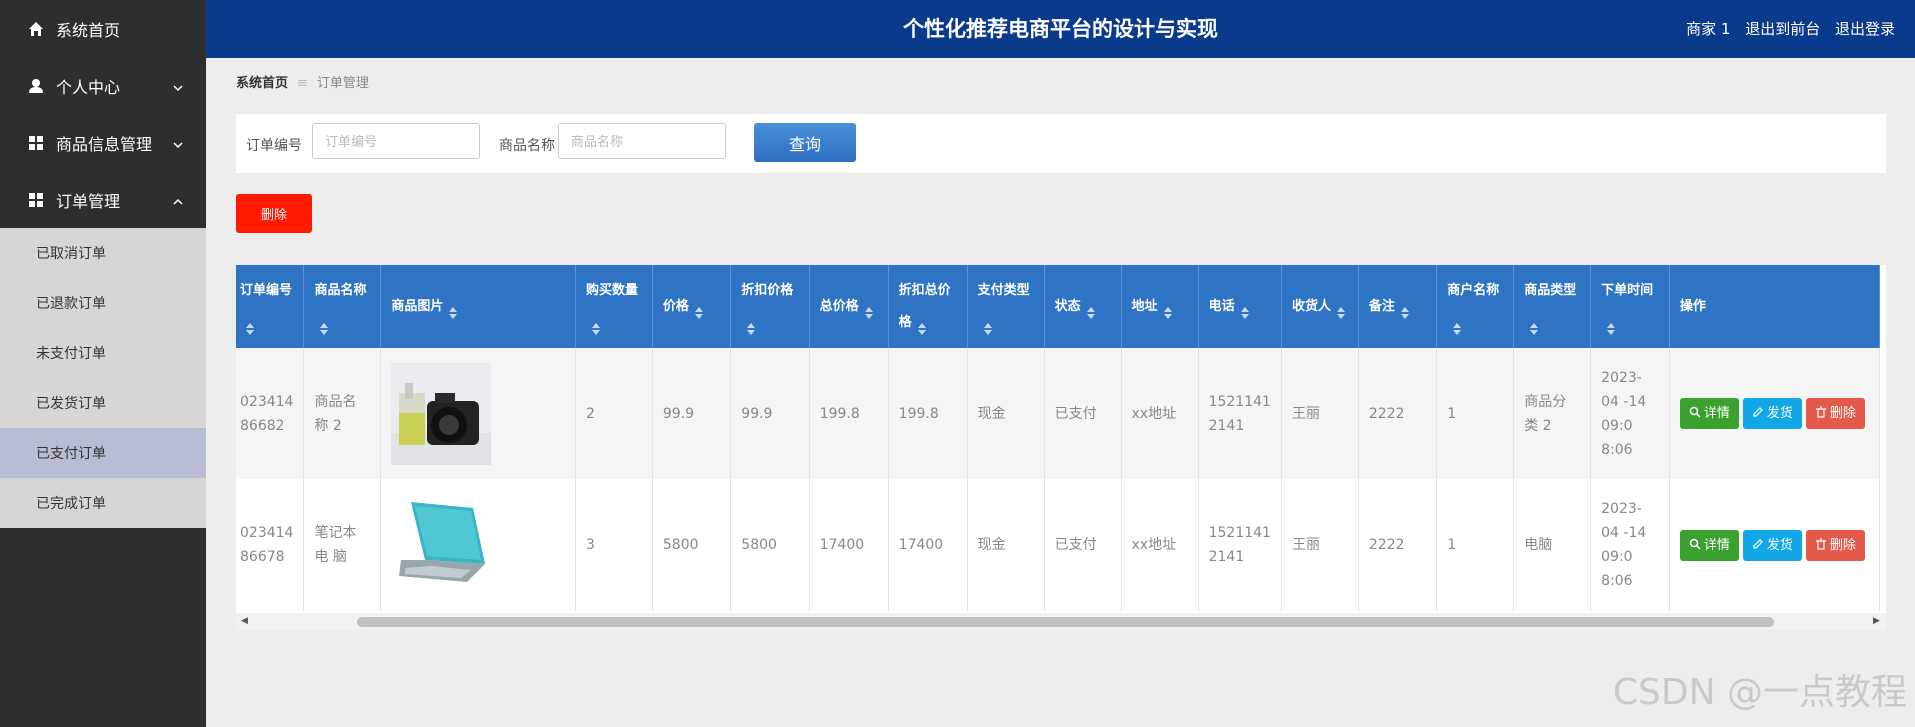 The image size is (1915, 727). Describe the element at coordinates (103, 503) in the screenshot. I see `submenu-item-completed: 已完成订单` at that location.